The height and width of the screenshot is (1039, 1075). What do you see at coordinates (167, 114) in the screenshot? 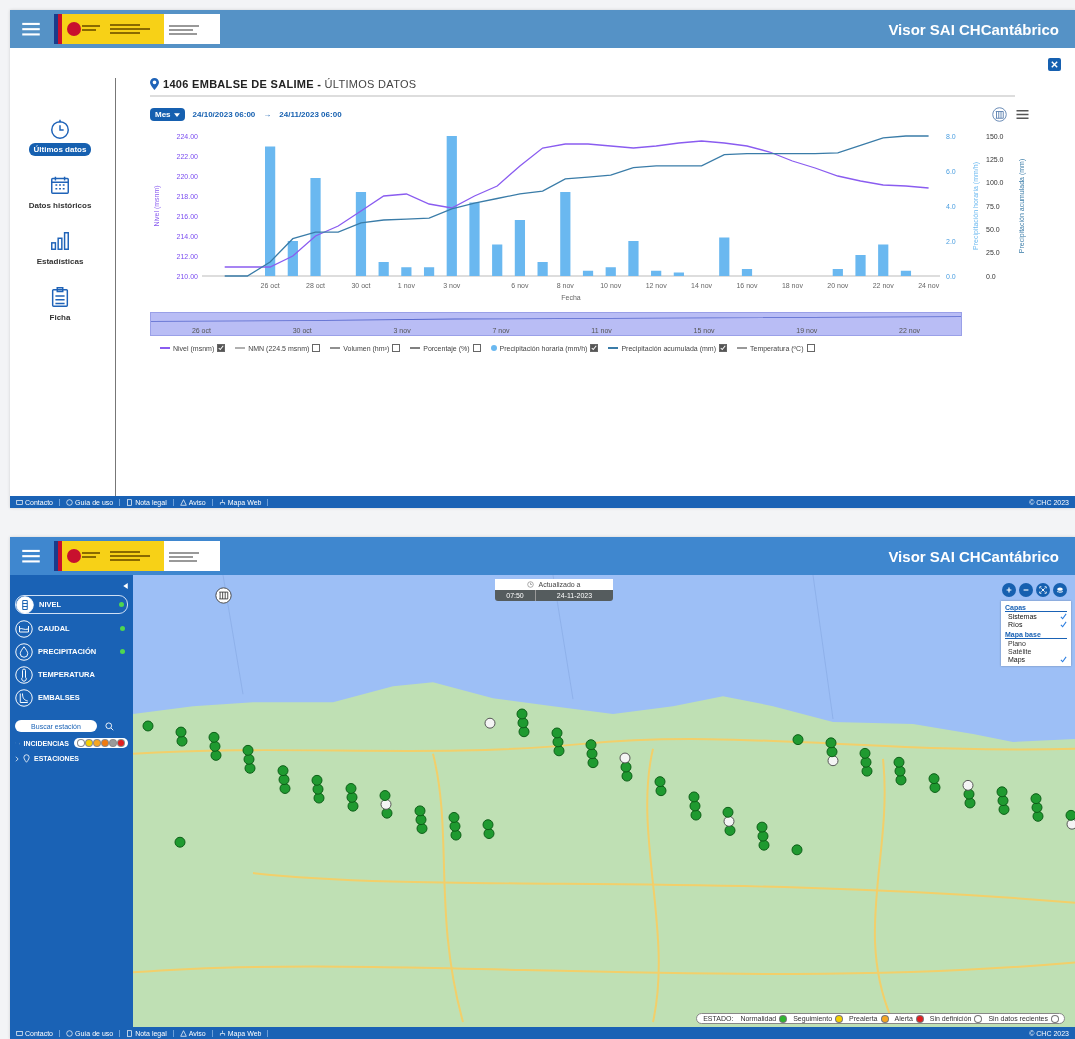
I see `period-dropdown: Mes` at bounding box center [167, 114].